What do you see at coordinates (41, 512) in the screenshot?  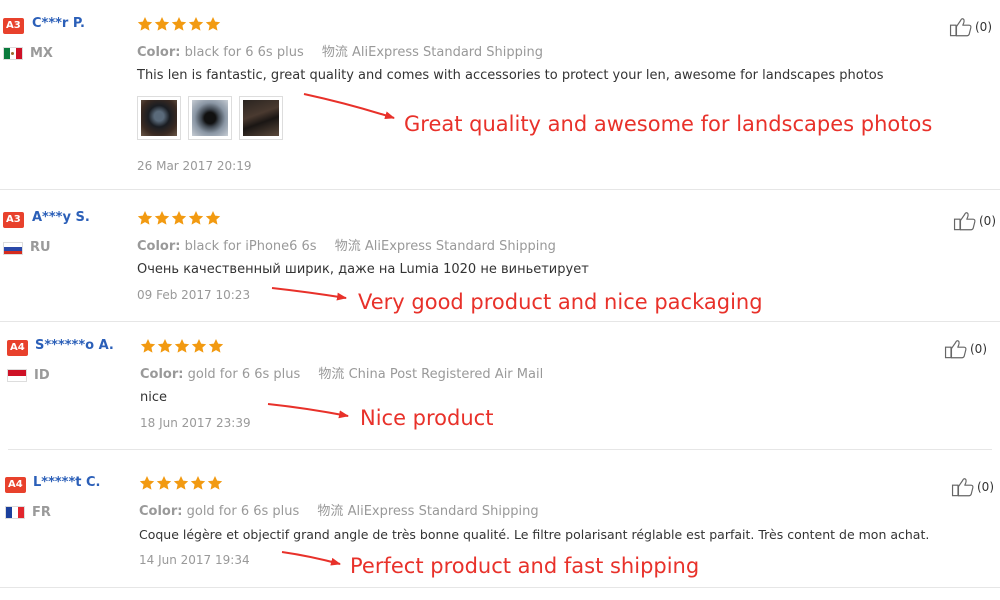 I see `buyer-country: FR` at bounding box center [41, 512].